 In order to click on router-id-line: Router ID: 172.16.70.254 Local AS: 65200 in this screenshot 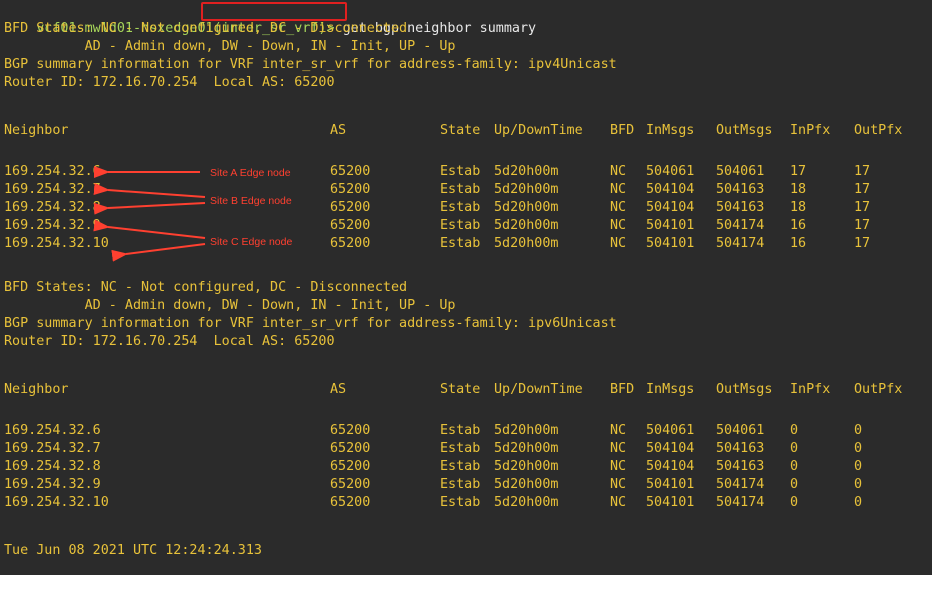, I will do `click(169, 341)`.